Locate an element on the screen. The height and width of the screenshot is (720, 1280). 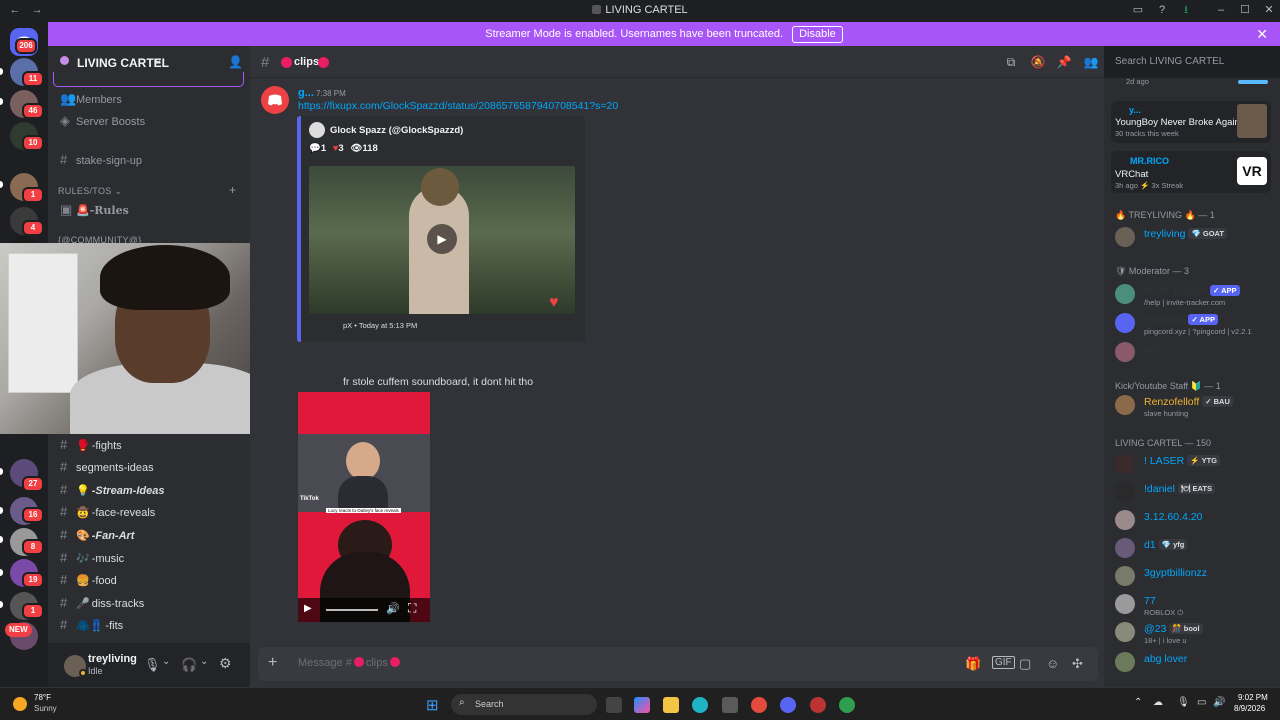
channel-members: 👥Members is located at coordinates (149, 99).